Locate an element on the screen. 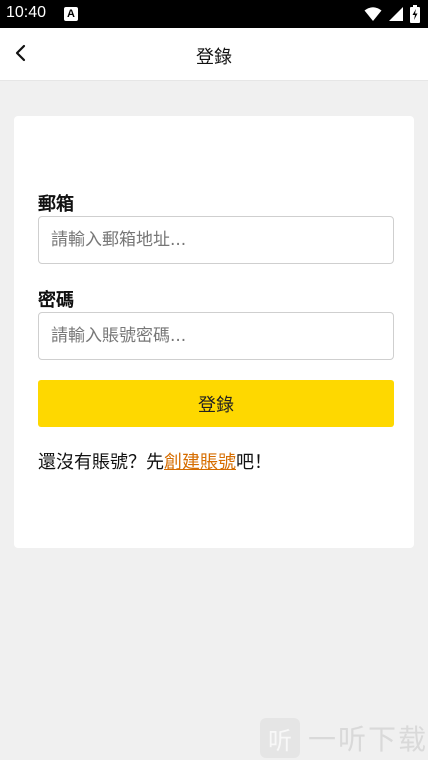 Image resolution: width=428 pixels, height=760 pixels. signal-icon is located at coordinates (396, 14).